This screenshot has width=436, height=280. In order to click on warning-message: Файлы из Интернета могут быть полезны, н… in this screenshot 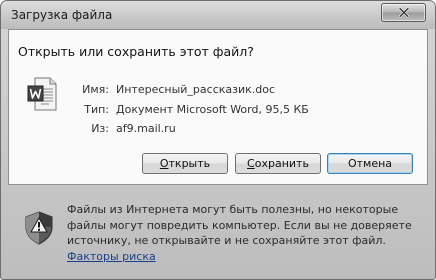, I will do `click(239, 225)`.